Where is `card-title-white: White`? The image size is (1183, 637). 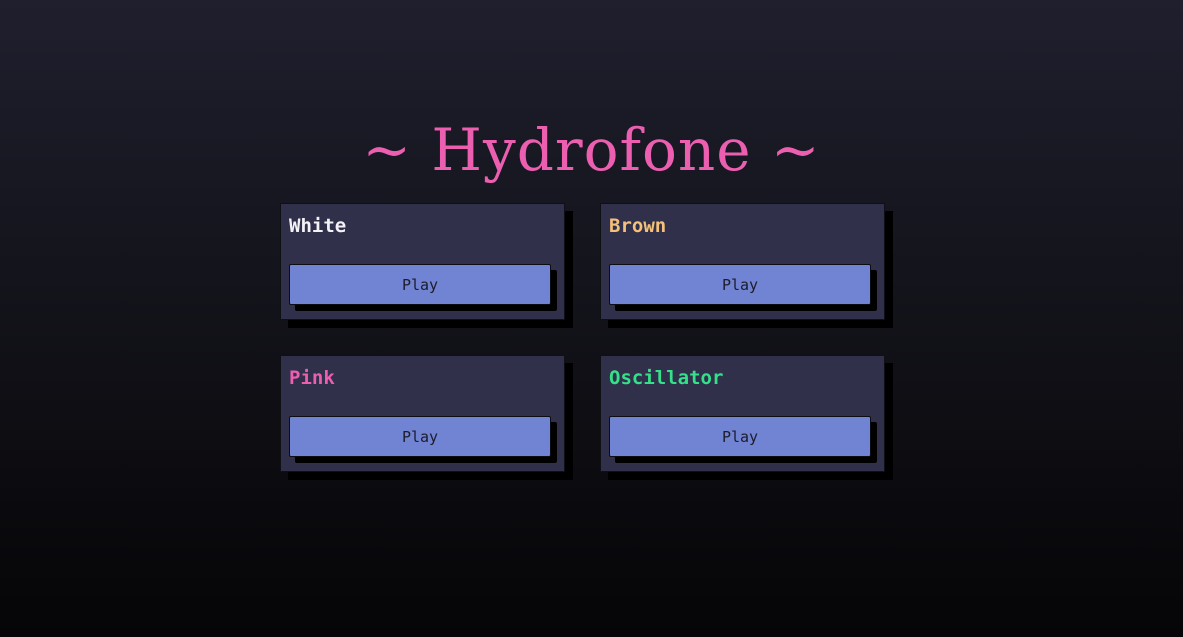 card-title-white: White is located at coordinates (318, 226).